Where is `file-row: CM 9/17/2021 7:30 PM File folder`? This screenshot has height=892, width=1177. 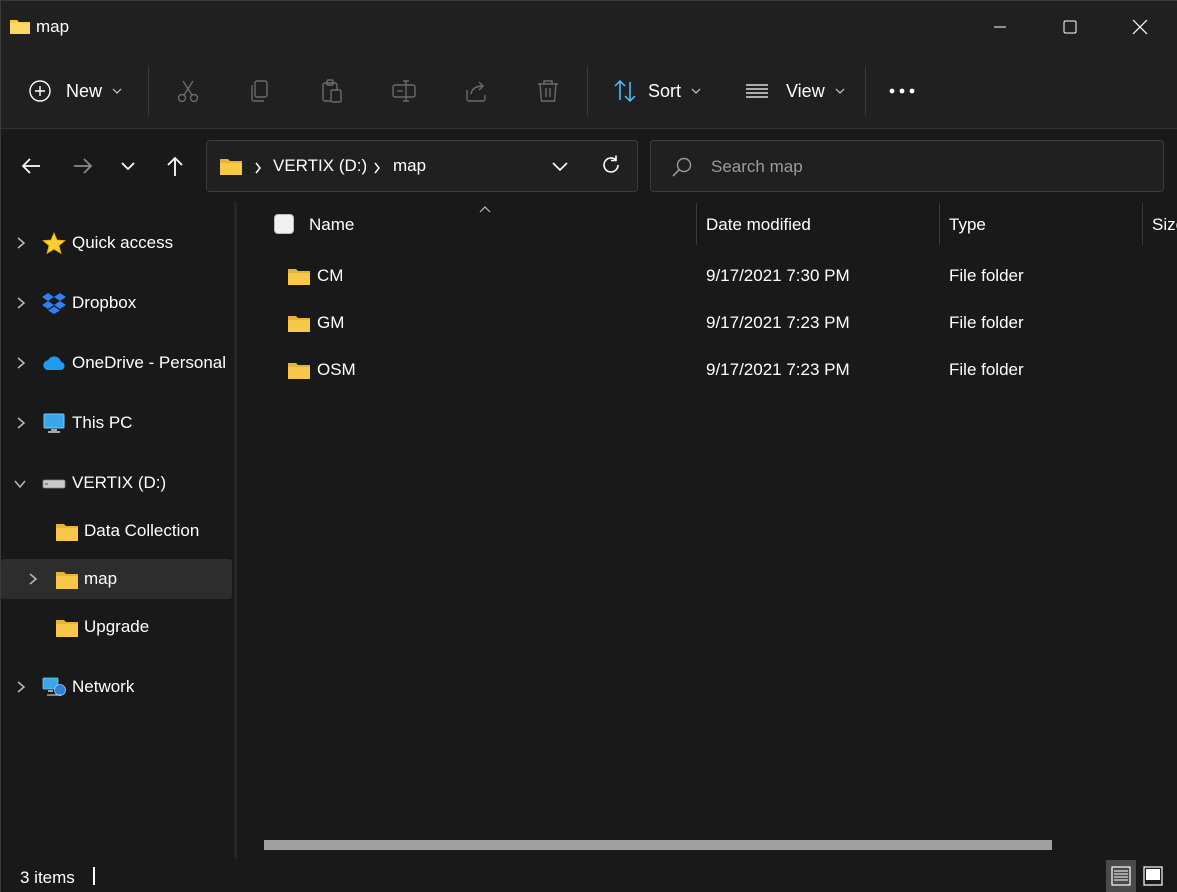 file-row: CM 9/17/2021 7:30 PM File folder is located at coordinates (727, 276).